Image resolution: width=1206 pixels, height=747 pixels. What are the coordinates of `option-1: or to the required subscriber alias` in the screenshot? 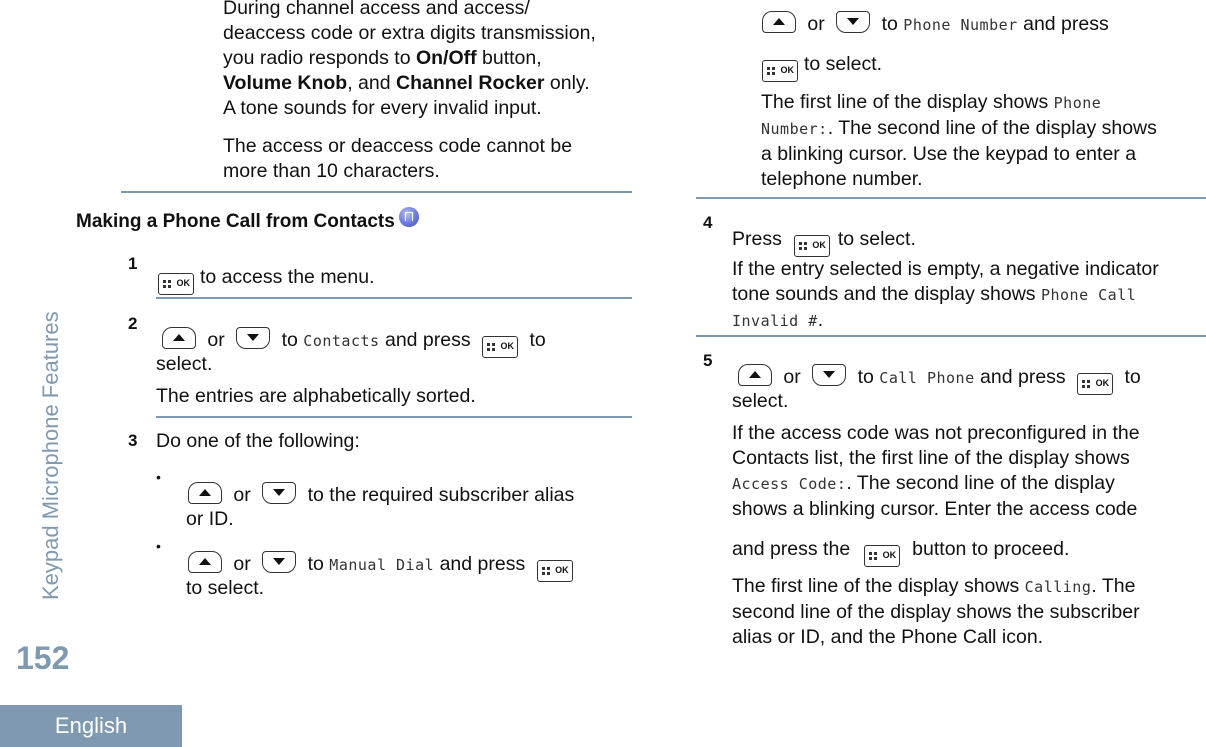 It's located at (406, 495).